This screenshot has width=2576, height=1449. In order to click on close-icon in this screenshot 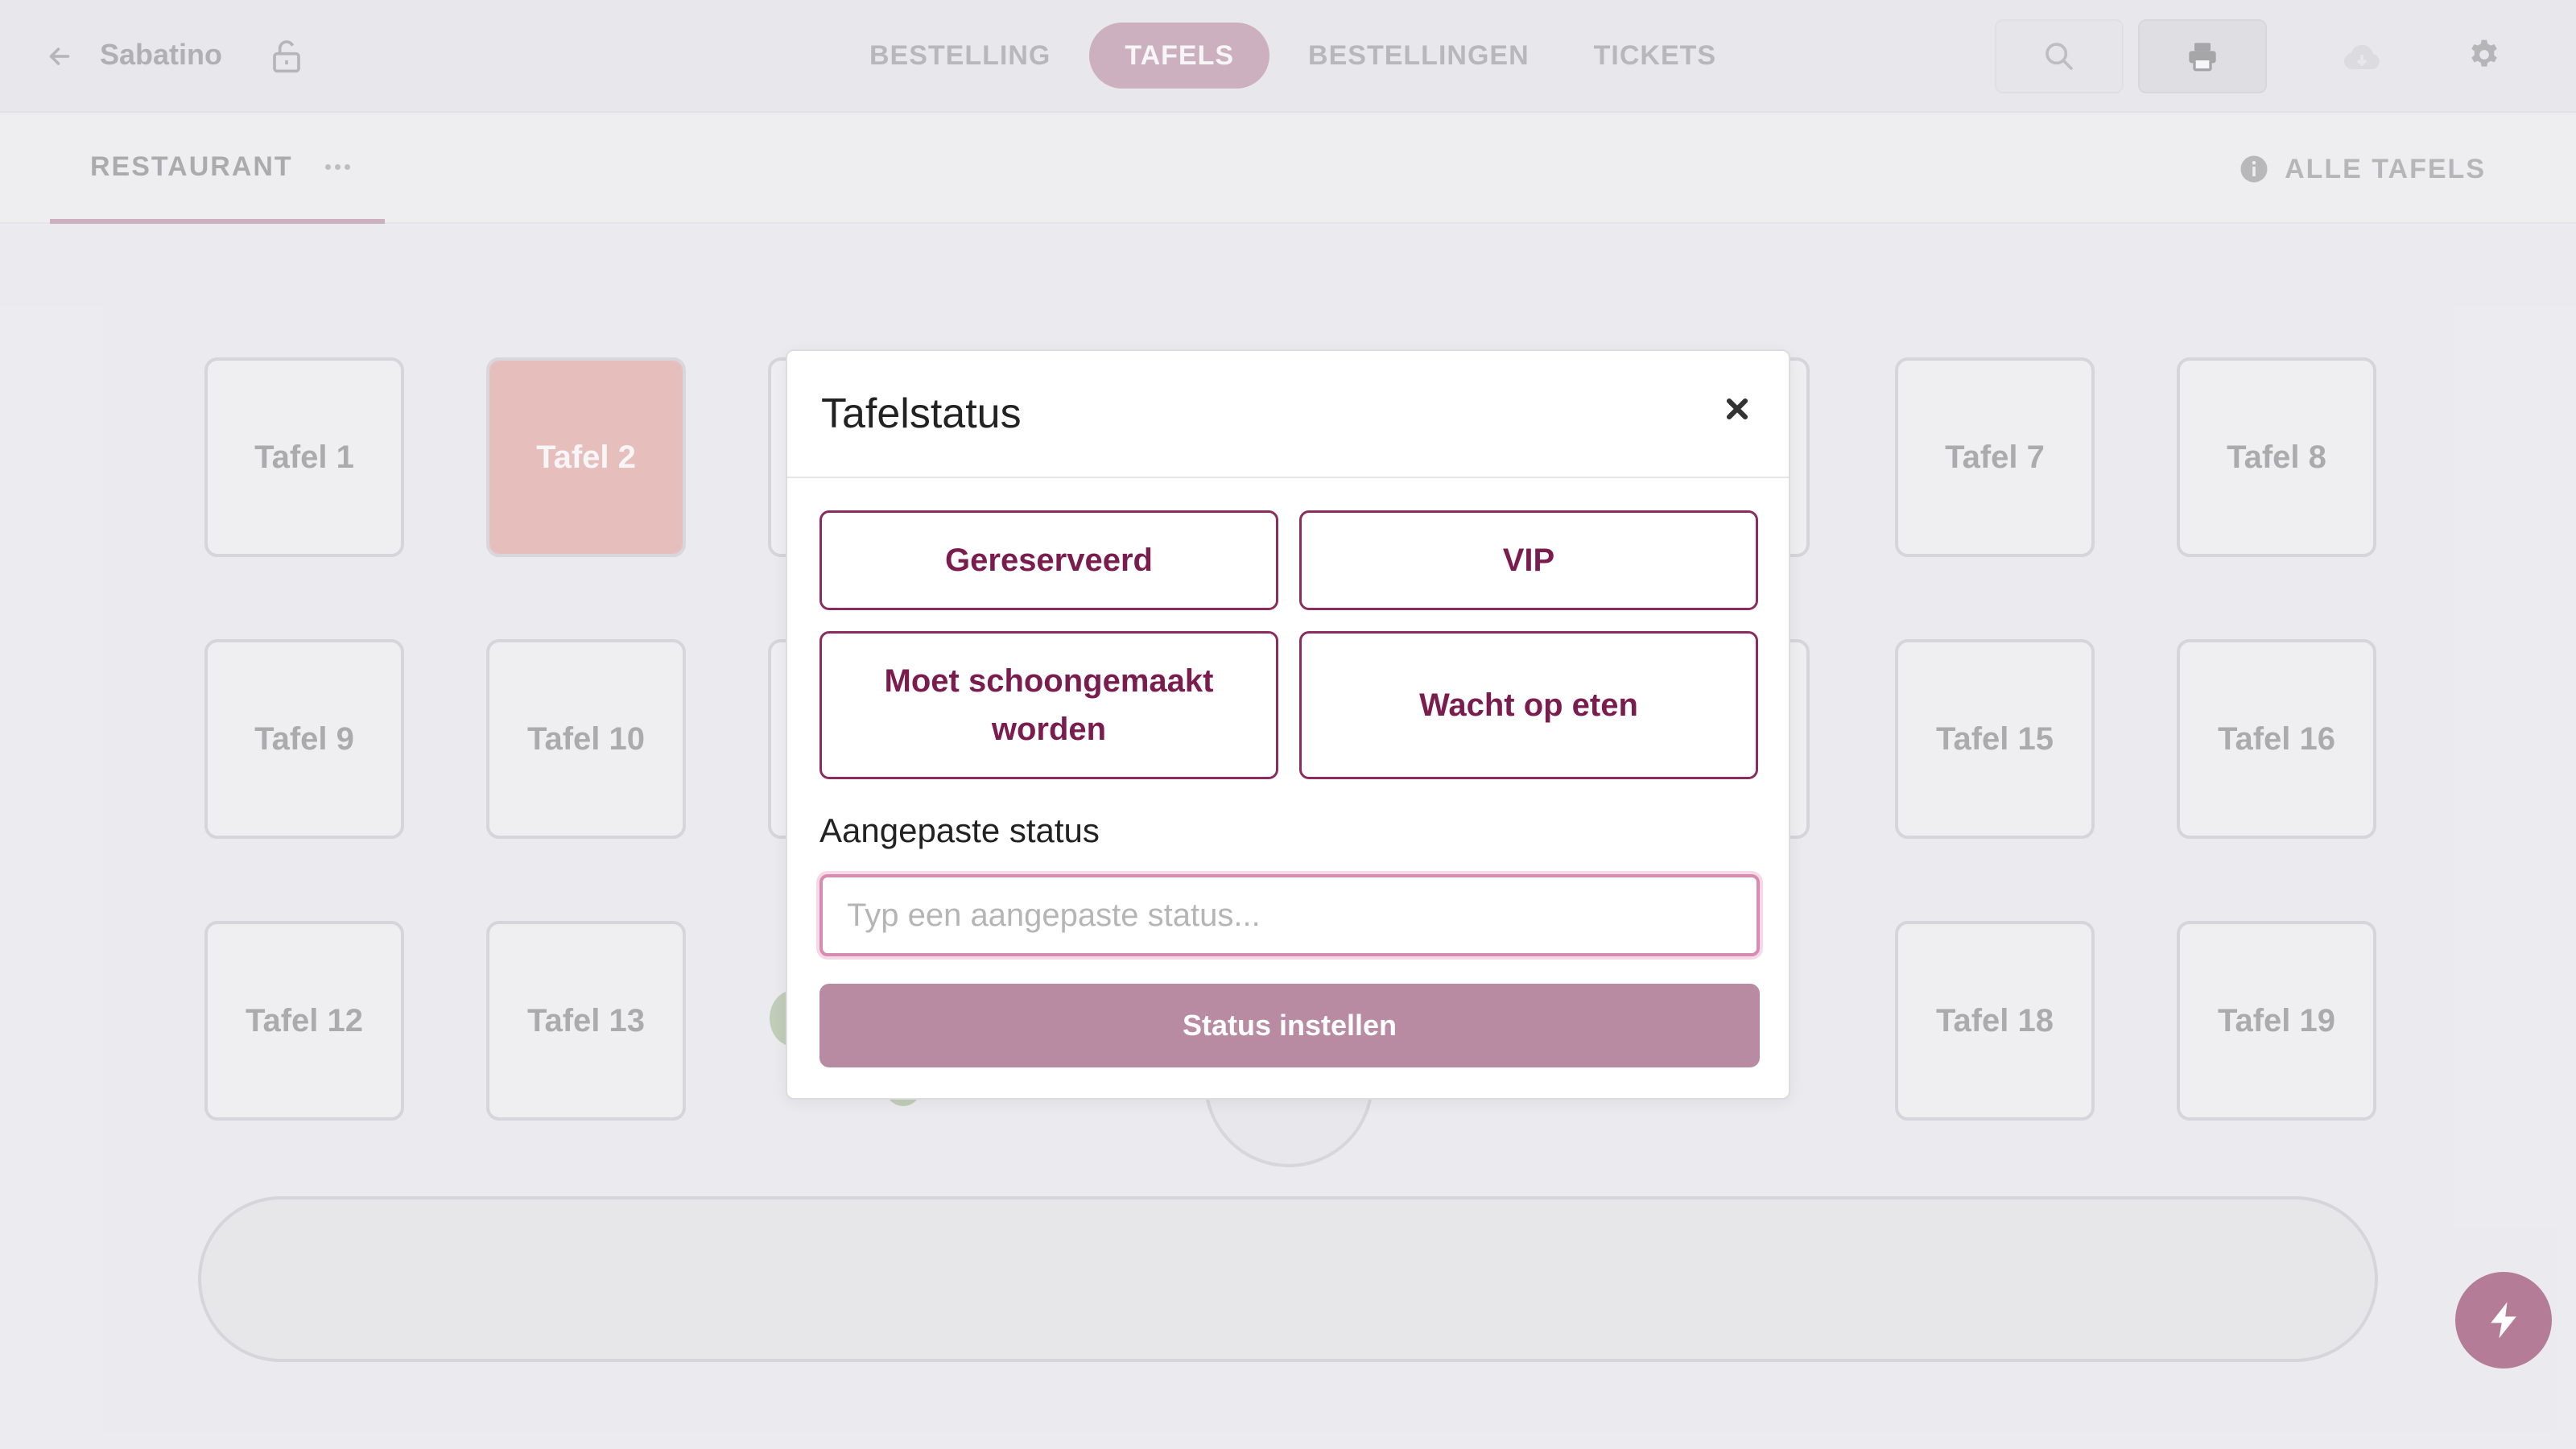, I will do `click(1737, 409)`.